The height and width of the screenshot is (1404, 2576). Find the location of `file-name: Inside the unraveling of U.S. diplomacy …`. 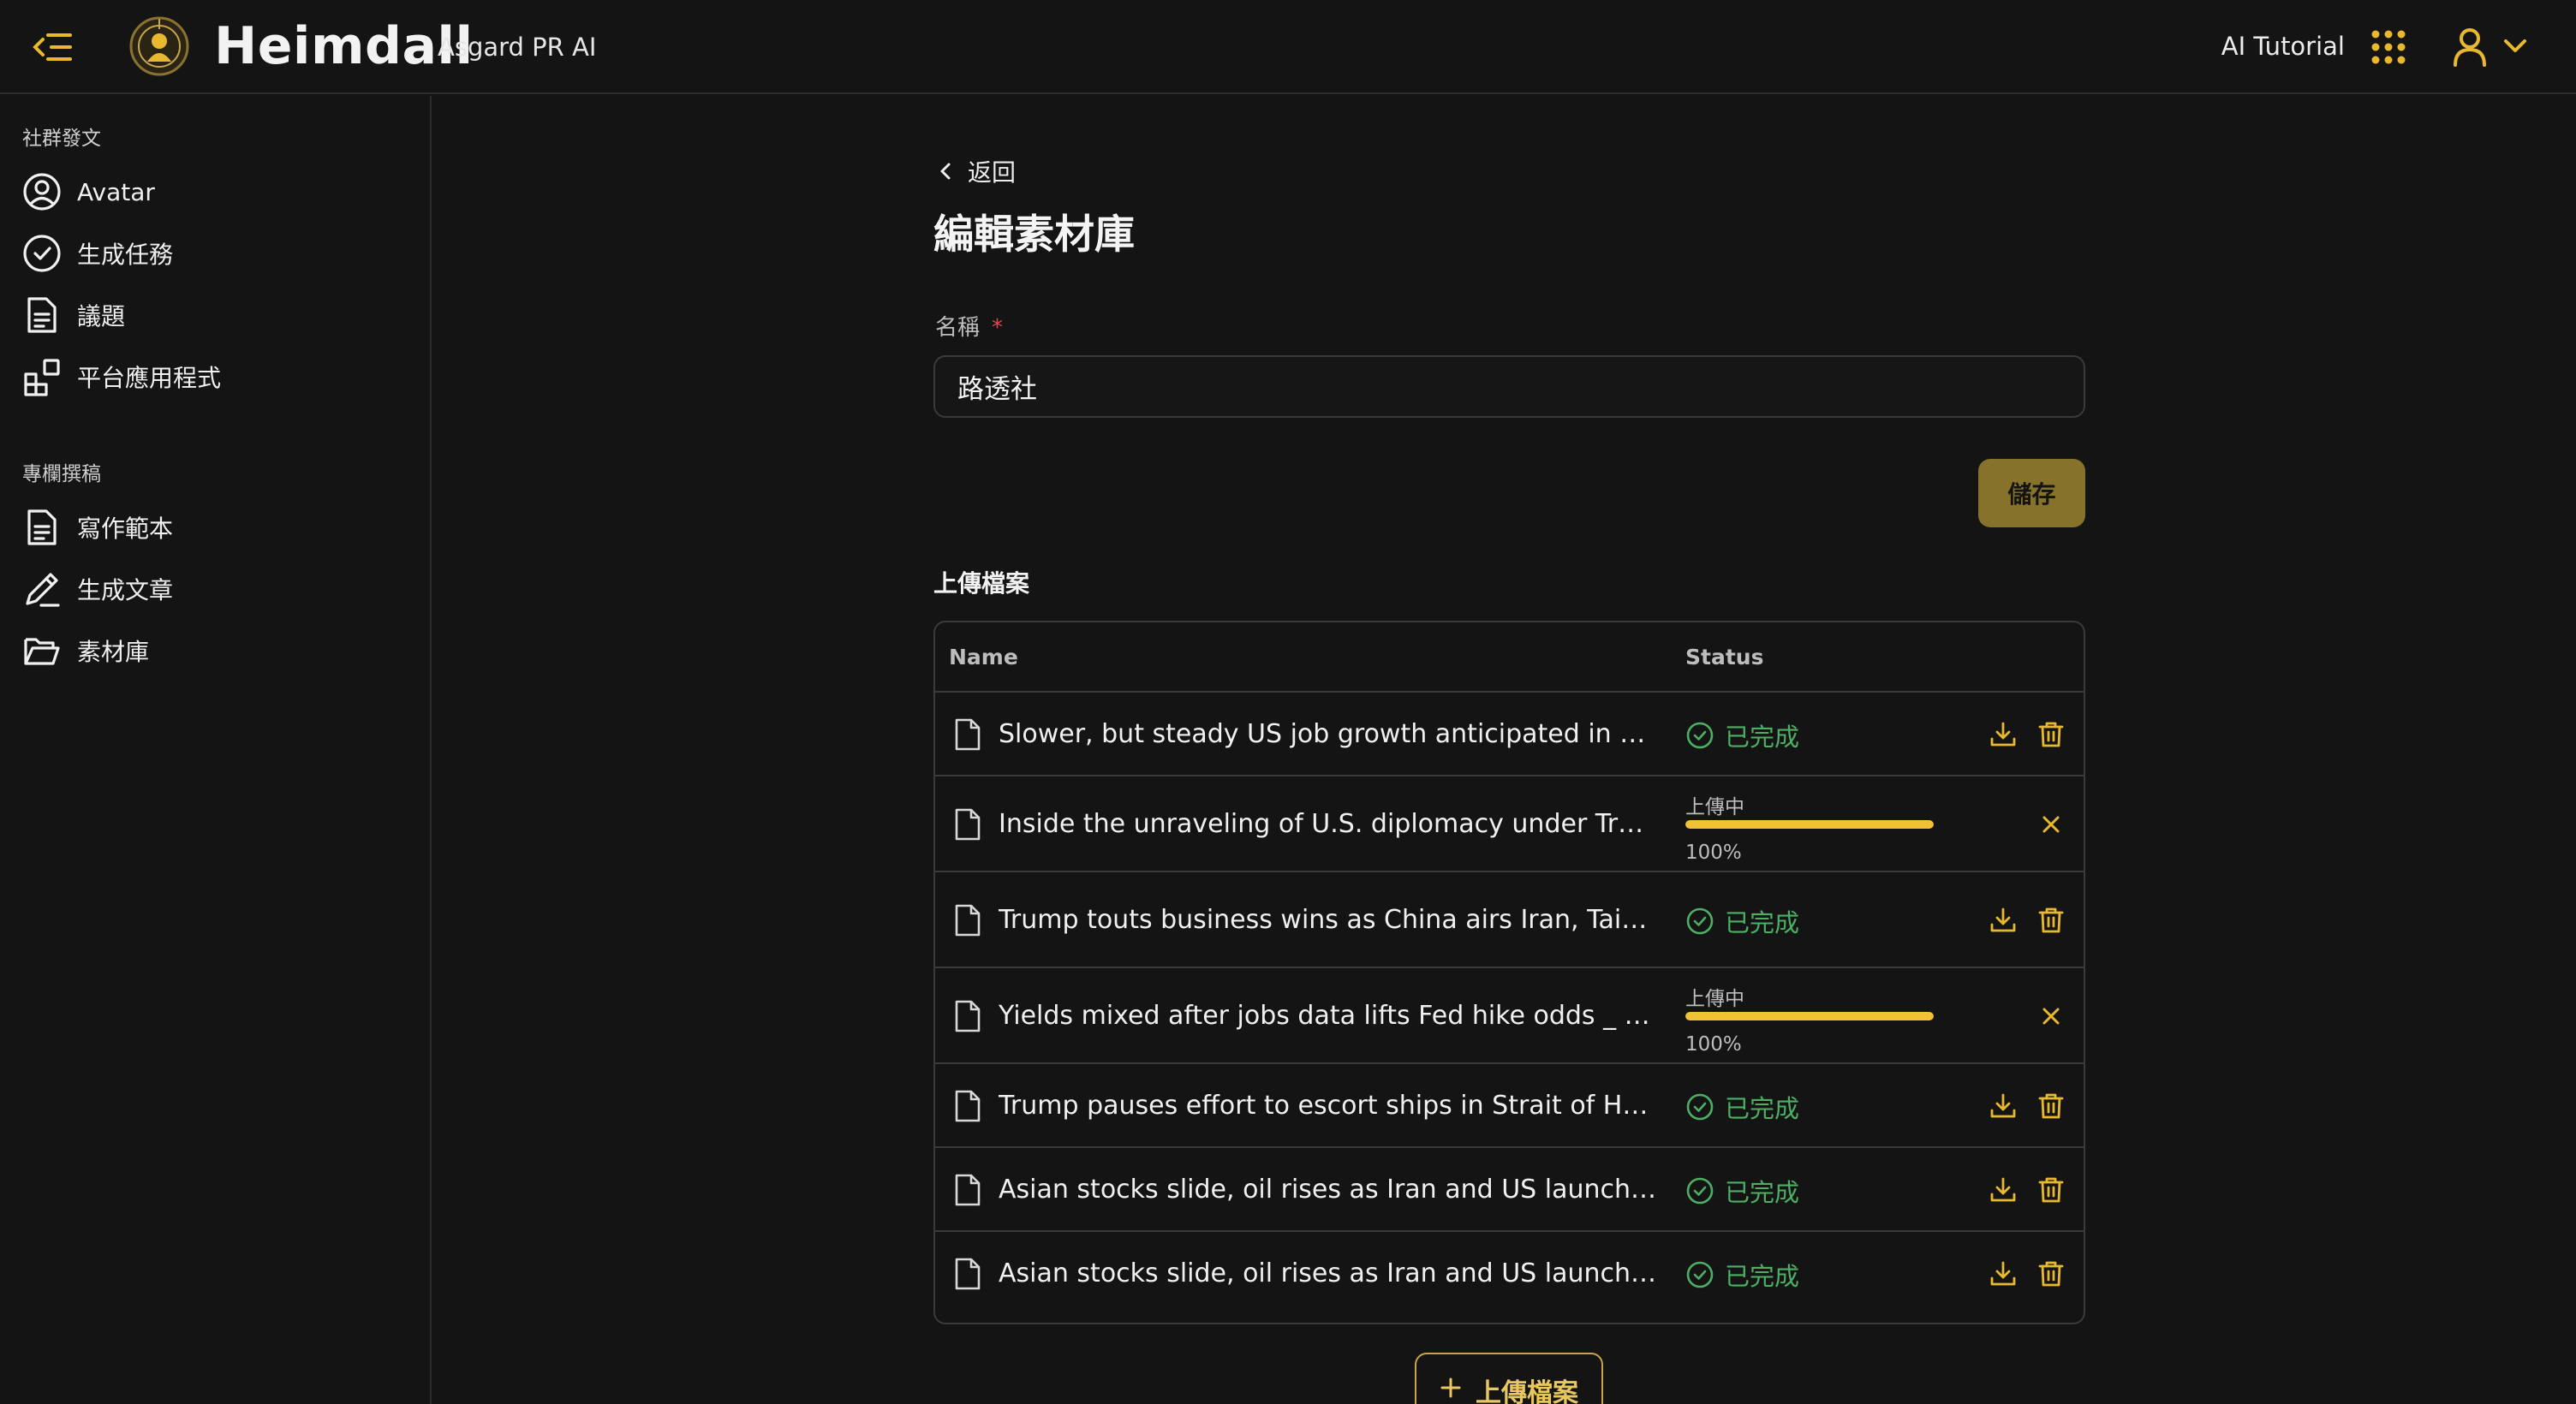

file-name: Inside the unraveling of U.S. diplomacy … is located at coordinates (1328, 824).